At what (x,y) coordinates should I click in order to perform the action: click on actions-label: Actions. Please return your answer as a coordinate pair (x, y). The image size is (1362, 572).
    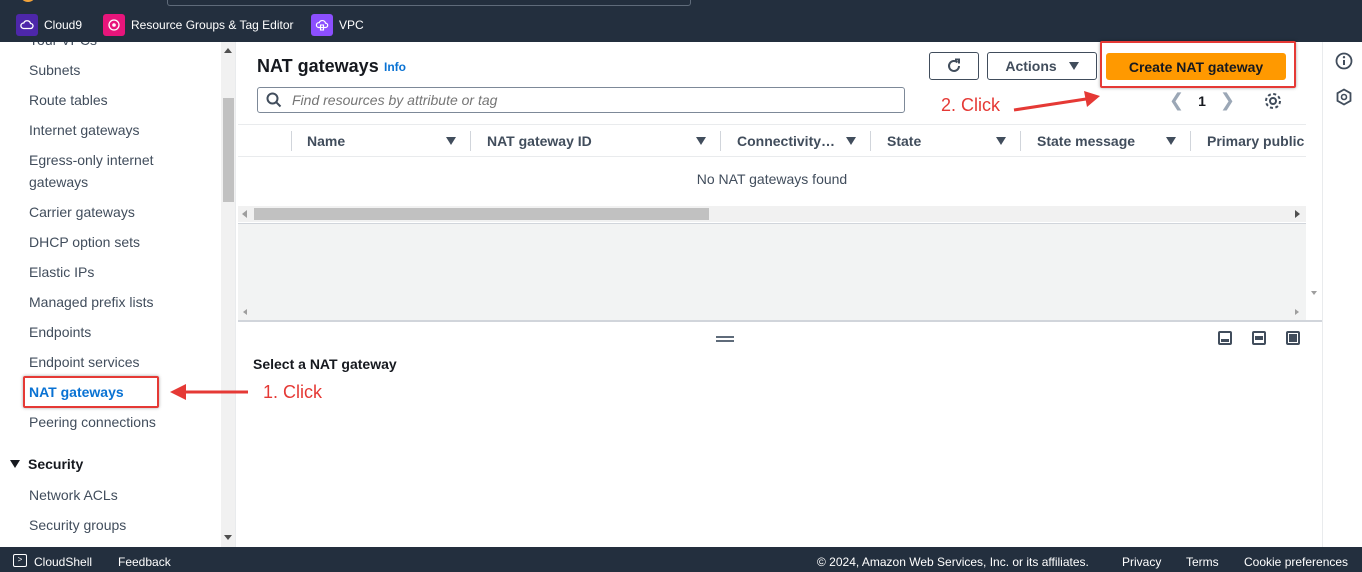
    Looking at the image, I should click on (1031, 66).